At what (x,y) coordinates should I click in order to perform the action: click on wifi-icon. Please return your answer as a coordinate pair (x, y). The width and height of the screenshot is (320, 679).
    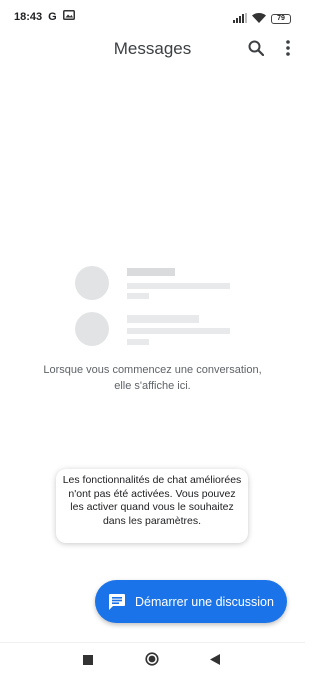
    Looking at the image, I should click on (259, 19).